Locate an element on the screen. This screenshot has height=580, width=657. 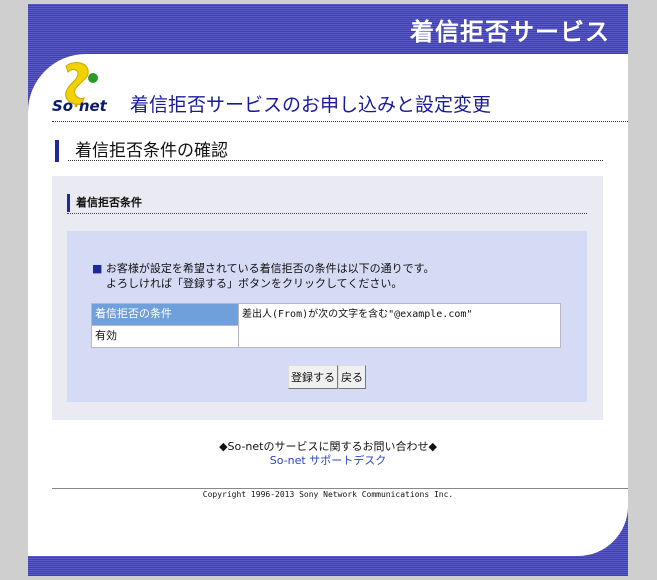
condition-header-cell: 着信拒否の条件 is located at coordinates (165, 314).